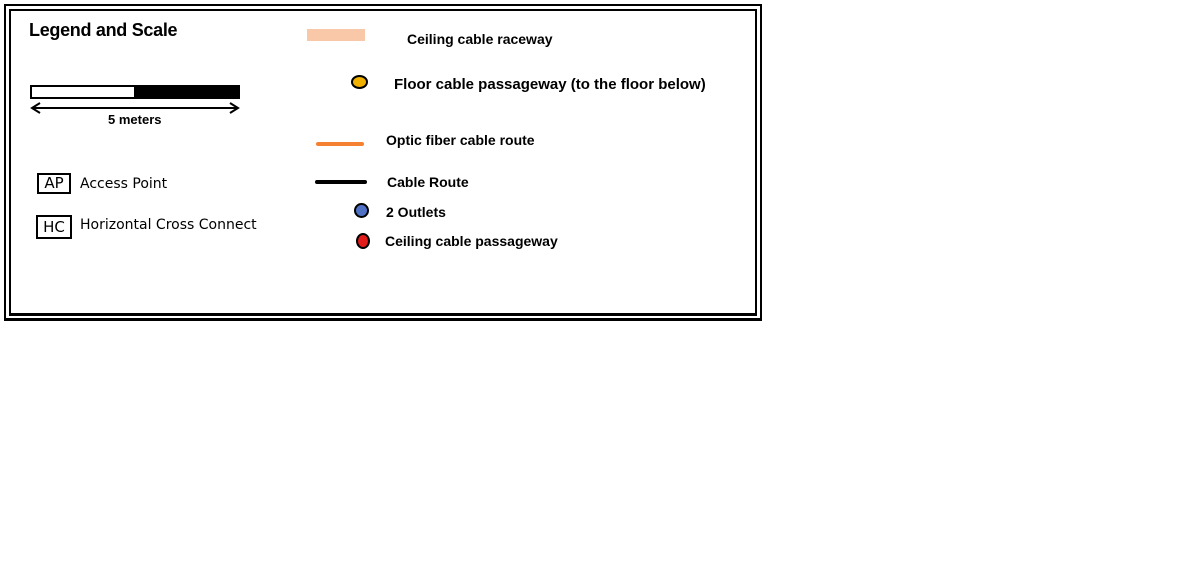  Describe the element at coordinates (135, 119) in the screenshot. I see `scale-label: 5 meters` at that location.